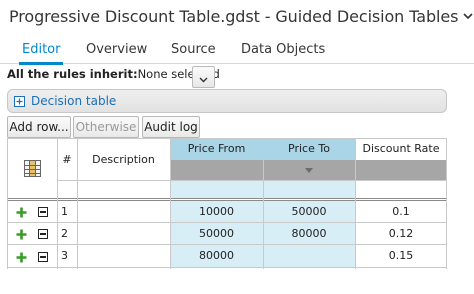 The height and width of the screenshot is (294, 474). What do you see at coordinates (106, 127) in the screenshot?
I see `otherwise-button: Otherwise` at bounding box center [106, 127].